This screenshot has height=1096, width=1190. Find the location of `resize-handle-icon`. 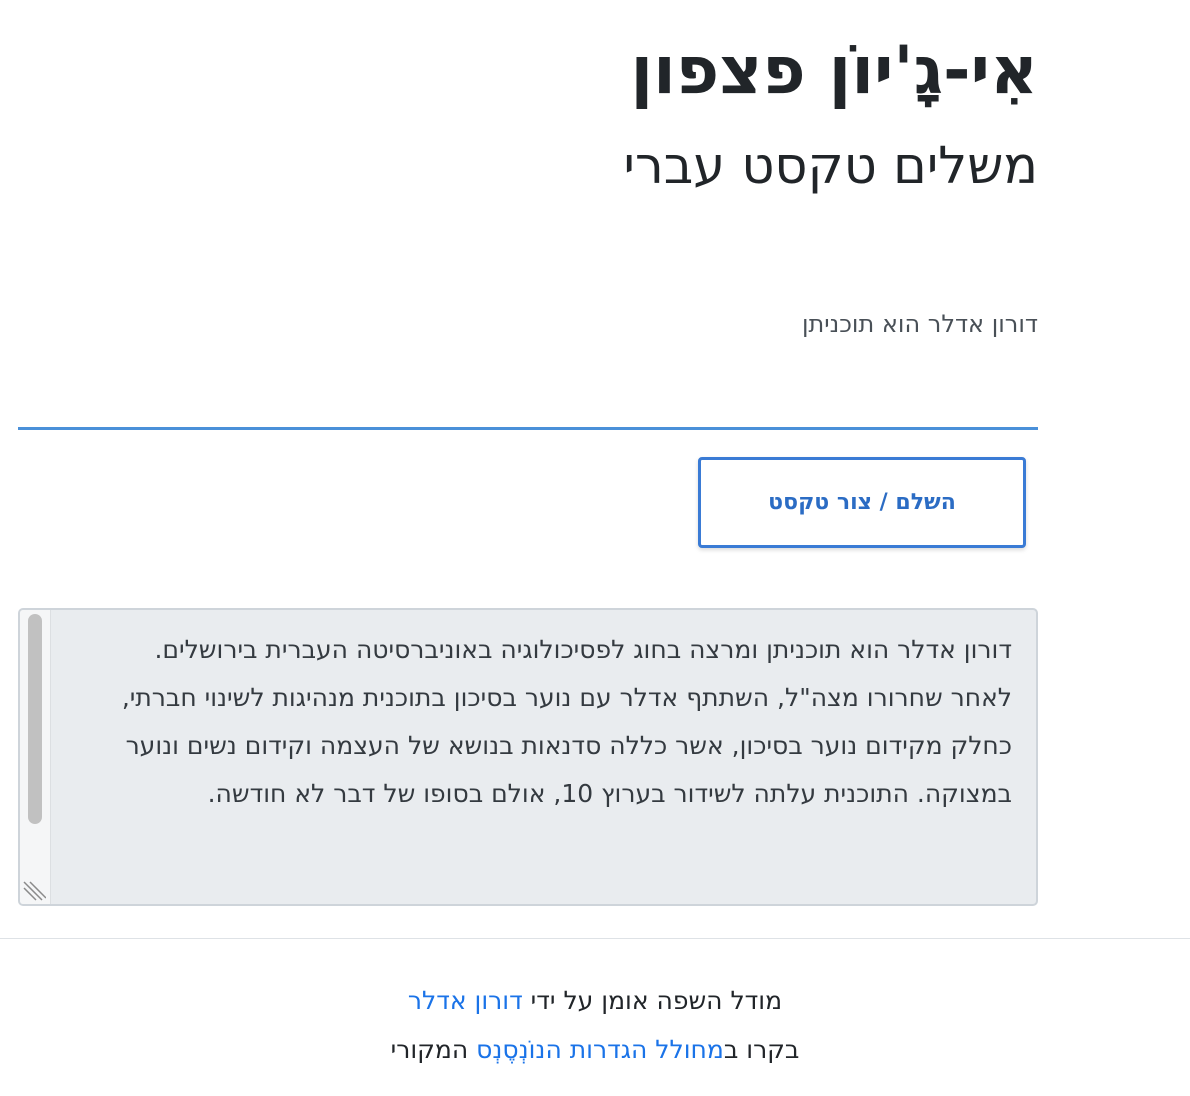

resize-handle-icon is located at coordinates (34, 890).